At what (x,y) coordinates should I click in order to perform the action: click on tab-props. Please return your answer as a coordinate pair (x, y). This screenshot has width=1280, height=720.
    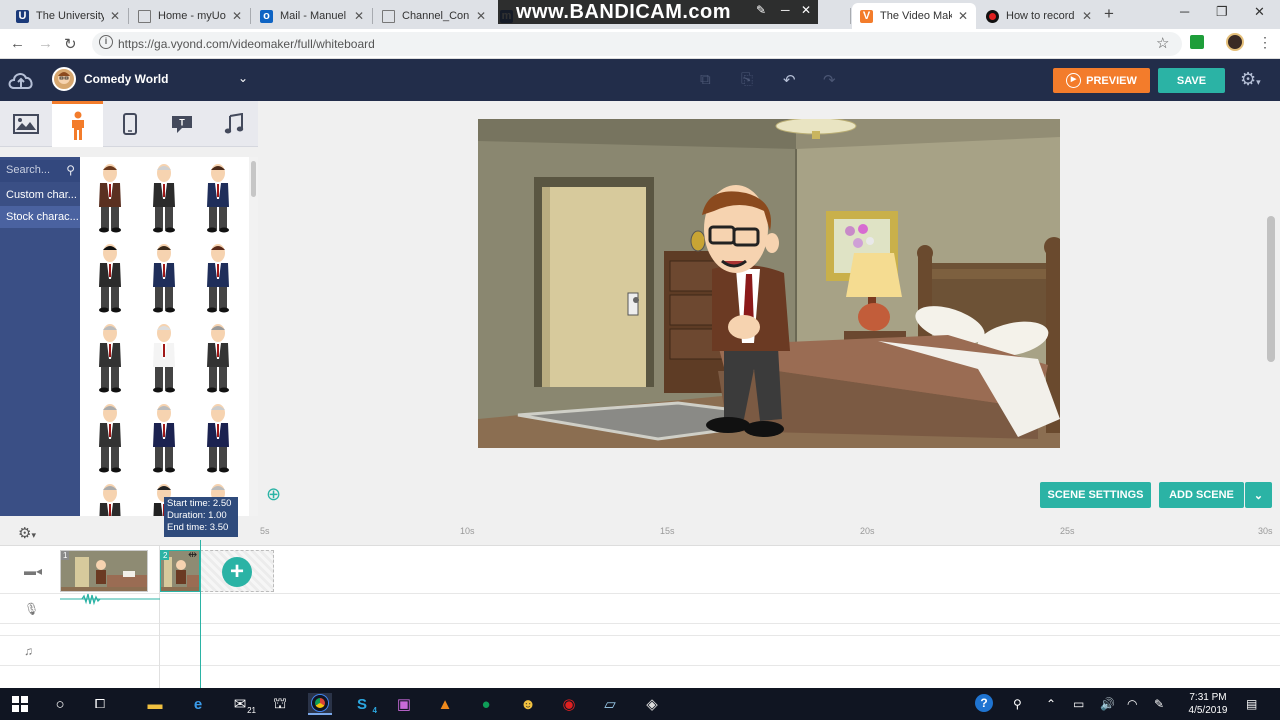
    Looking at the image, I should click on (129, 124).